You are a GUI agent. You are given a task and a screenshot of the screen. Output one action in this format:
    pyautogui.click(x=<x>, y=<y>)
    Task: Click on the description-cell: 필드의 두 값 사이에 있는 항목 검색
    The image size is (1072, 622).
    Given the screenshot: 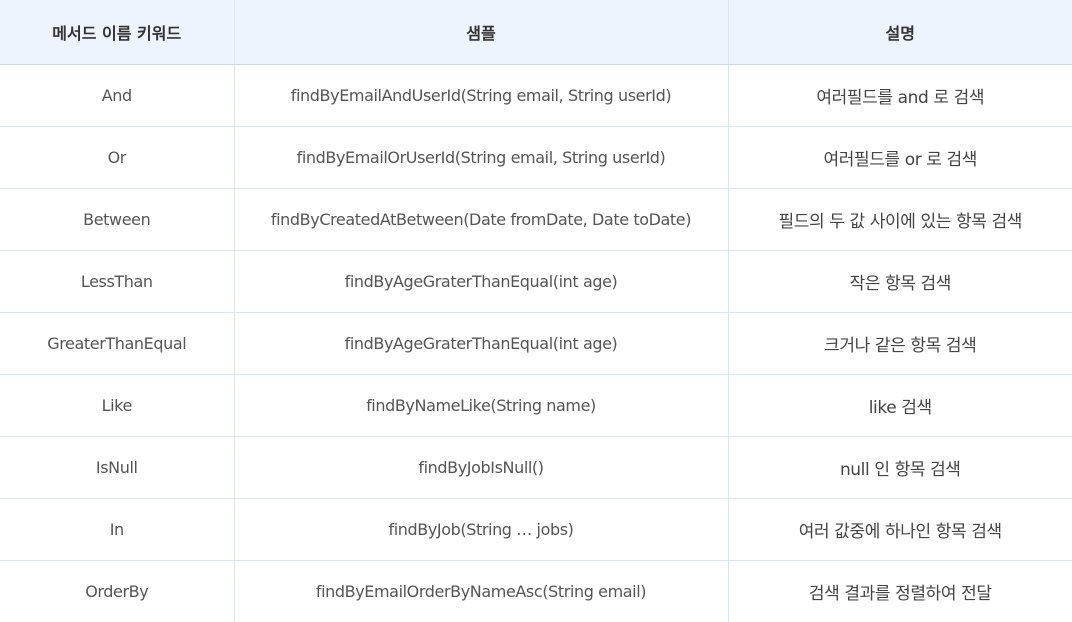 What is the action you would take?
    pyautogui.click(x=900, y=220)
    